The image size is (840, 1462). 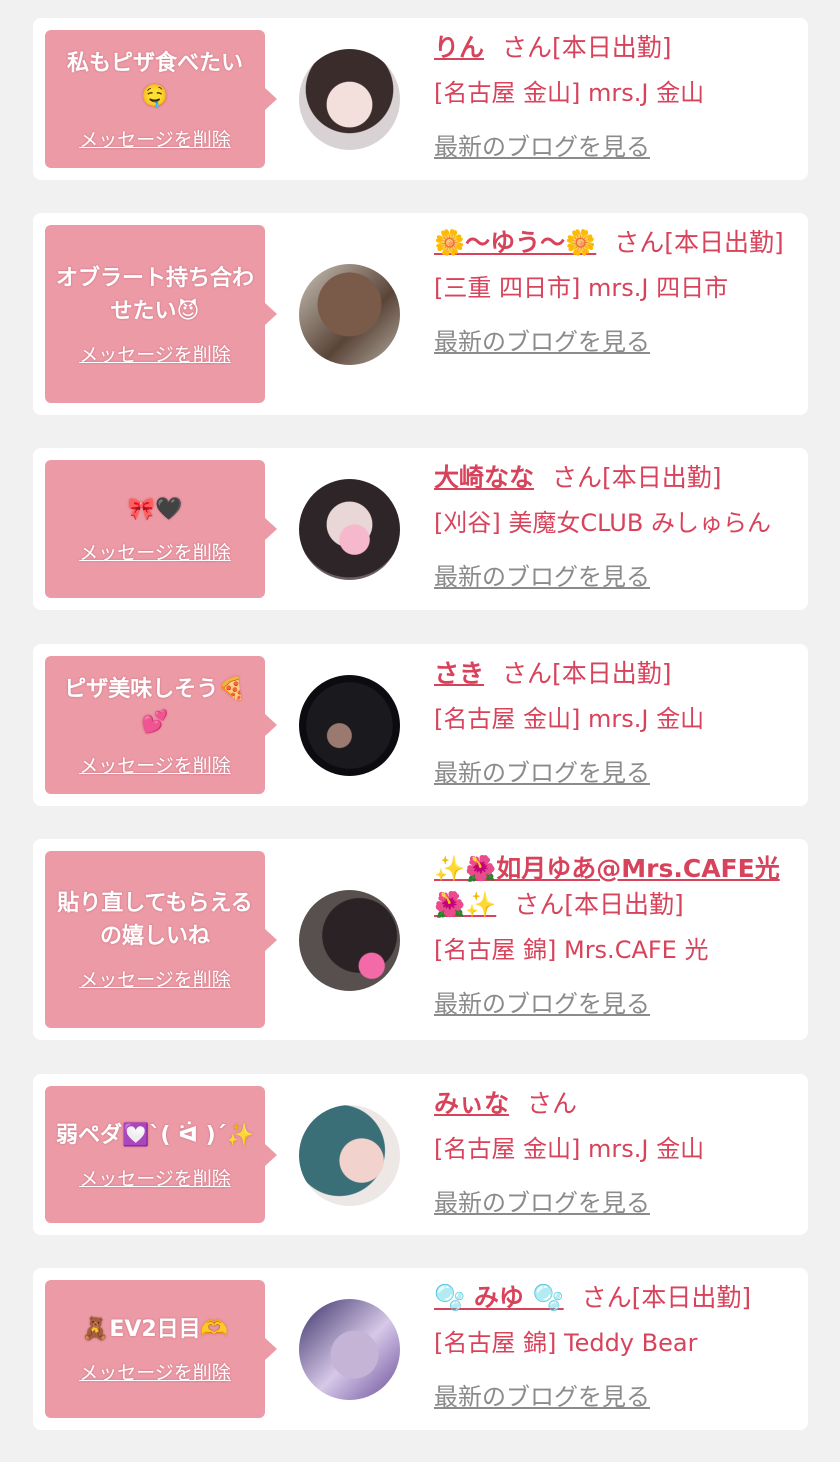 I want to click on message-bubble: 私もピザ食べたい🤤 メッセージを削除, so click(x=161, y=99).